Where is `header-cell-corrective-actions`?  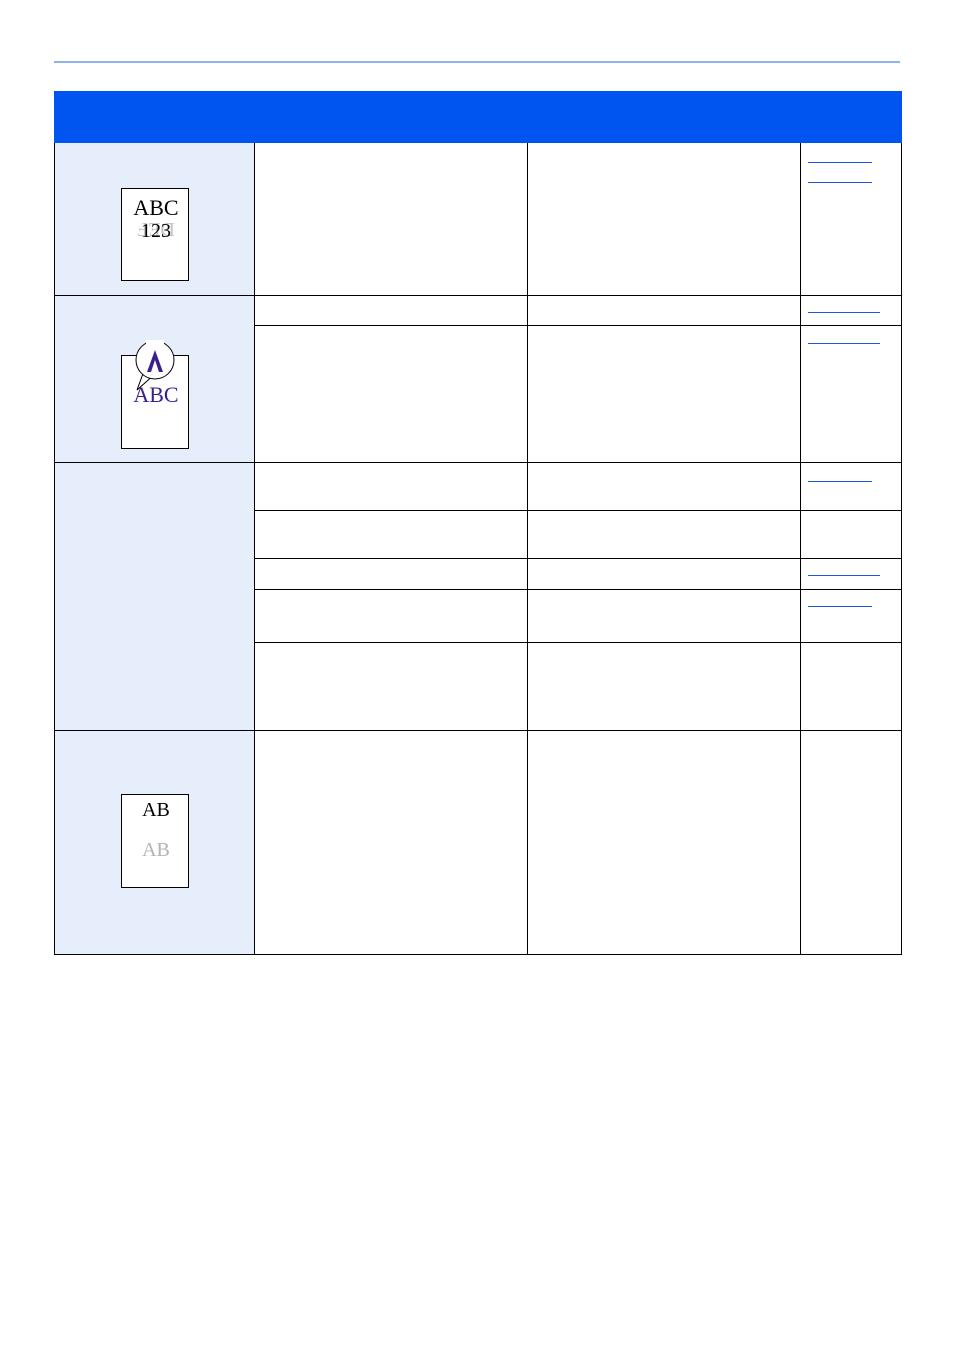 header-cell-corrective-actions is located at coordinates (664, 117).